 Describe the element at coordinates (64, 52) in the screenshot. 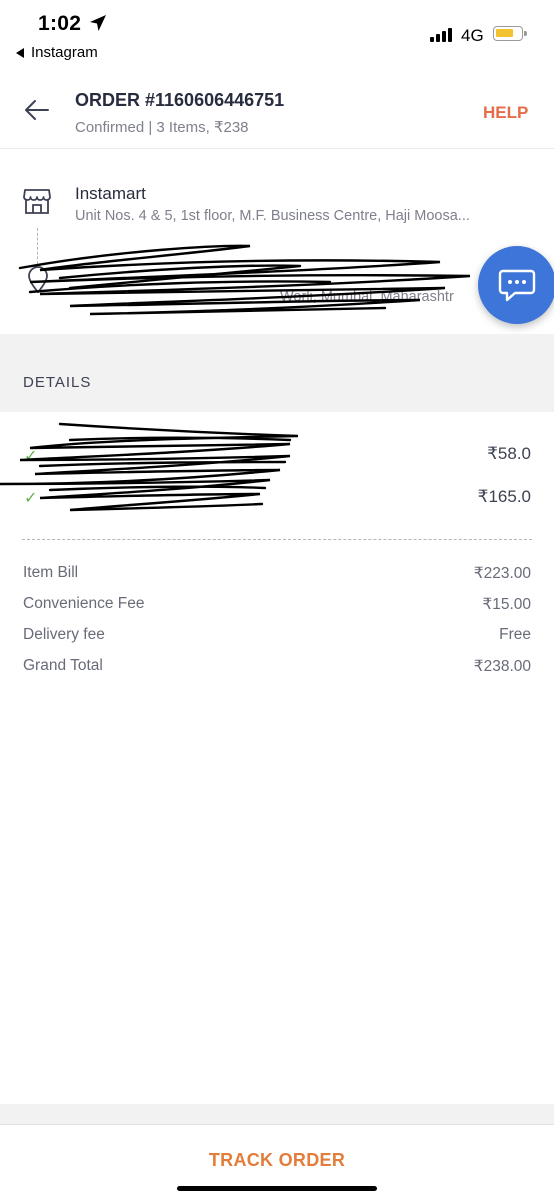

I see `back-app-label: Instagram` at that location.